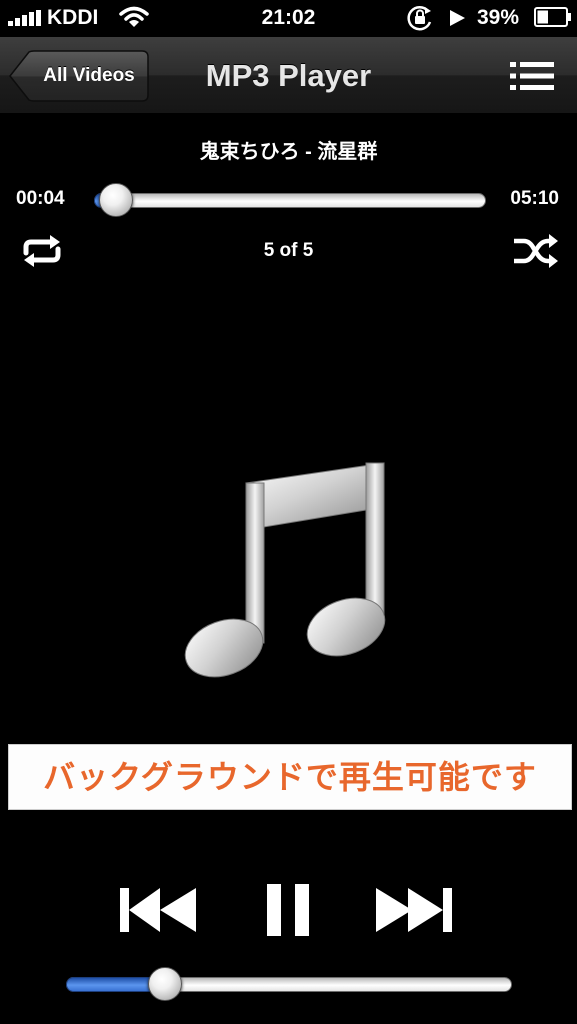 The height and width of the screenshot is (1024, 577). I want to click on track-duration: 05:10, so click(534, 198).